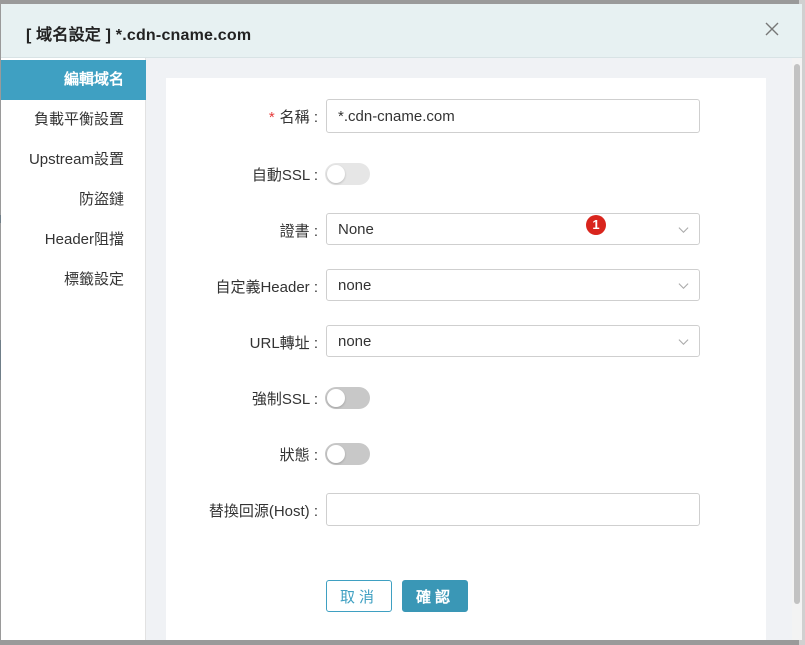  Describe the element at coordinates (347, 398) in the screenshot. I see `force-ssl-toggle` at that location.